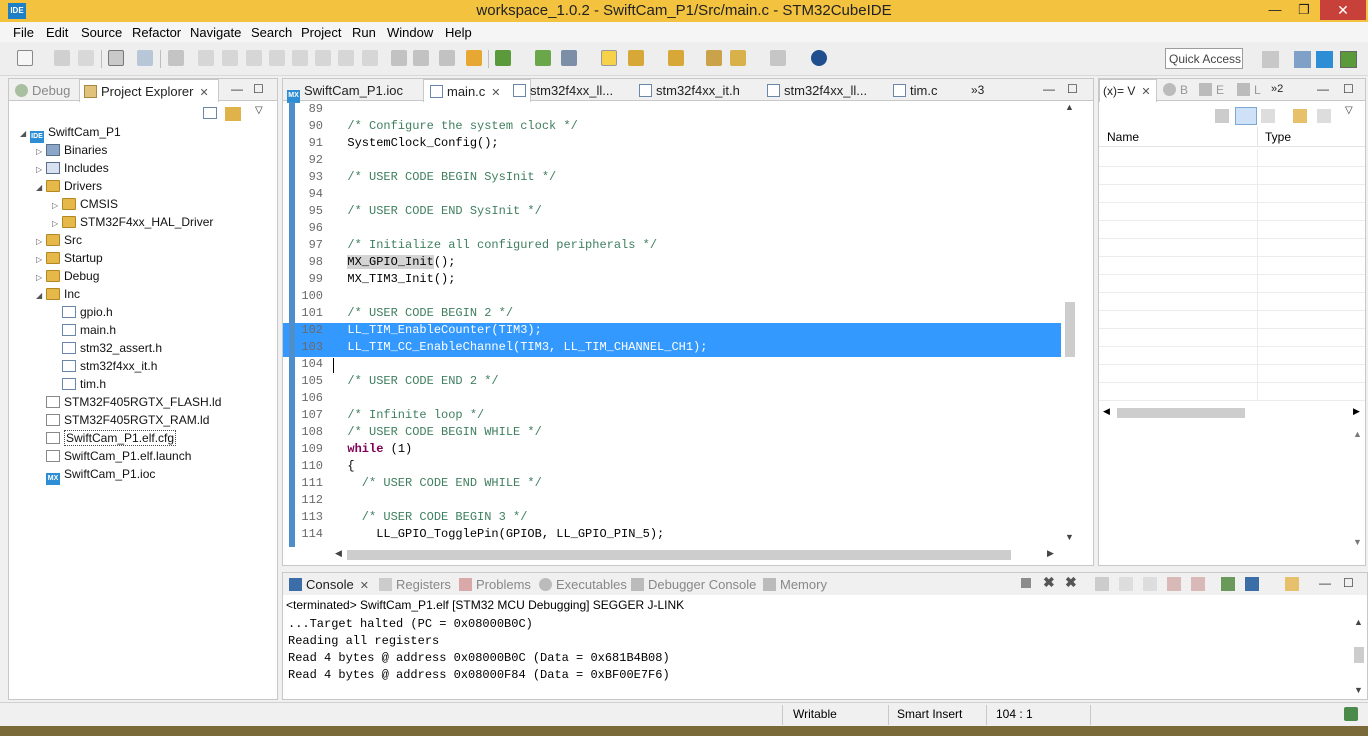 This screenshot has height=736, width=1368. What do you see at coordinates (1300, 116) in the screenshot?
I see `new-view-icon` at bounding box center [1300, 116].